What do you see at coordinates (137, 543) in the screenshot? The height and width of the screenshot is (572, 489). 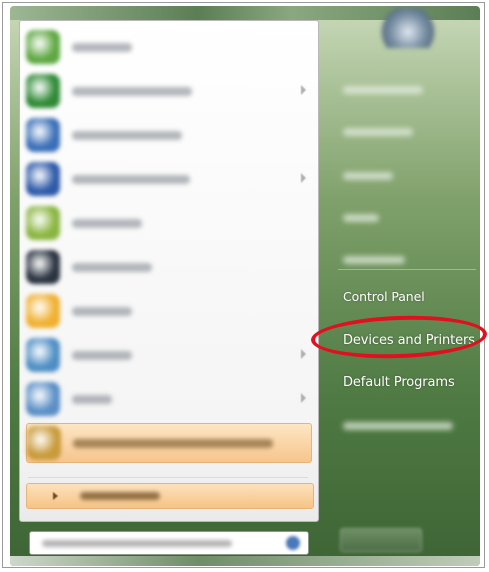 I see `search-placeholder` at bounding box center [137, 543].